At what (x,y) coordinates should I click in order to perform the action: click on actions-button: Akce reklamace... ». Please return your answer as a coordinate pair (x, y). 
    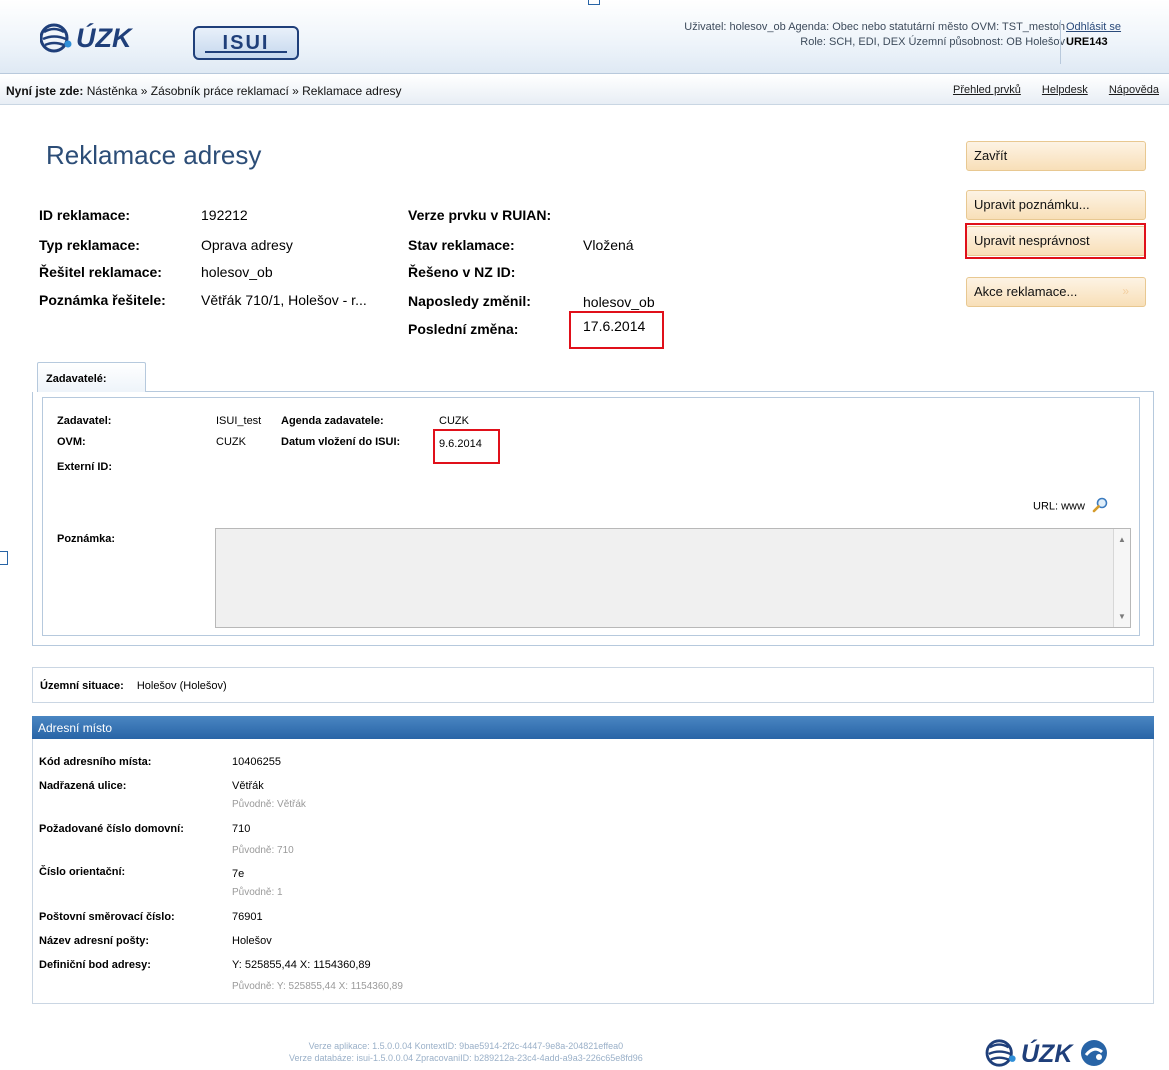
    Looking at the image, I should click on (1056, 292).